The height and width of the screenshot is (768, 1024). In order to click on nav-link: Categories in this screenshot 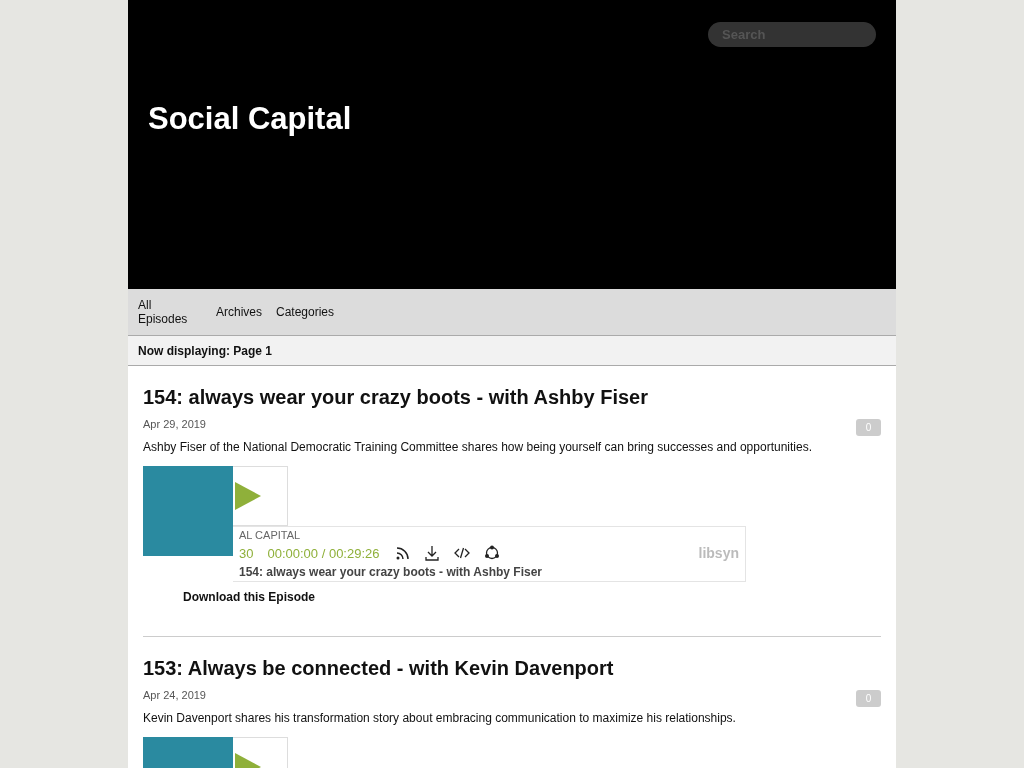, I will do `click(305, 312)`.